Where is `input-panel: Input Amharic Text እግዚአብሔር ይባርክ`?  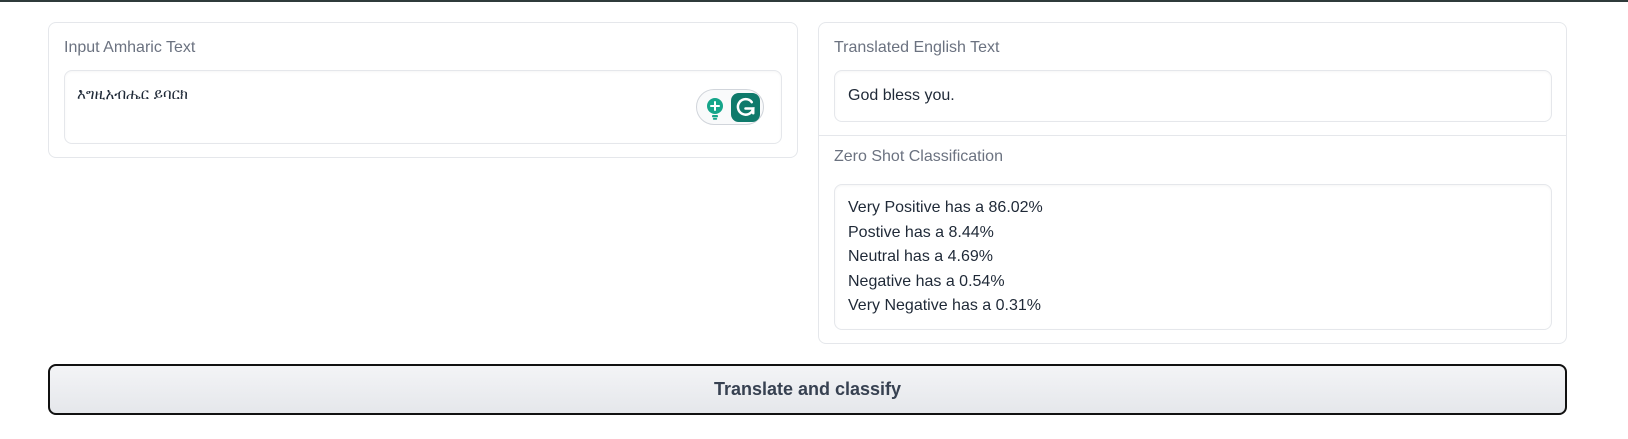
input-panel: Input Amharic Text እግዚአብሔር ይባርክ is located at coordinates (423, 90).